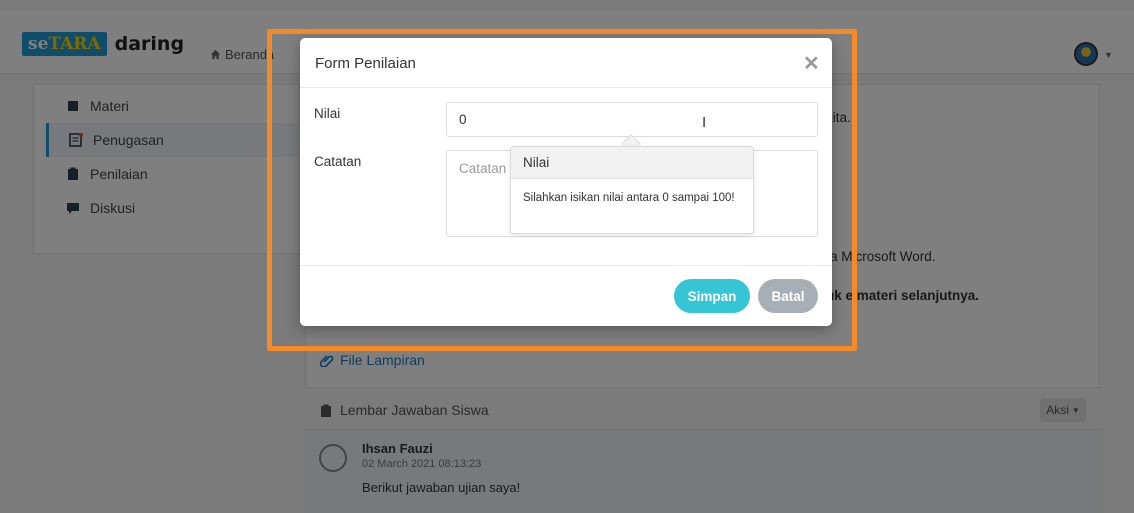 This screenshot has height=513, width=1134. Describe the element at coordinates (632, 119) in the screenshot. I see `nilai-input: 0` at that location.